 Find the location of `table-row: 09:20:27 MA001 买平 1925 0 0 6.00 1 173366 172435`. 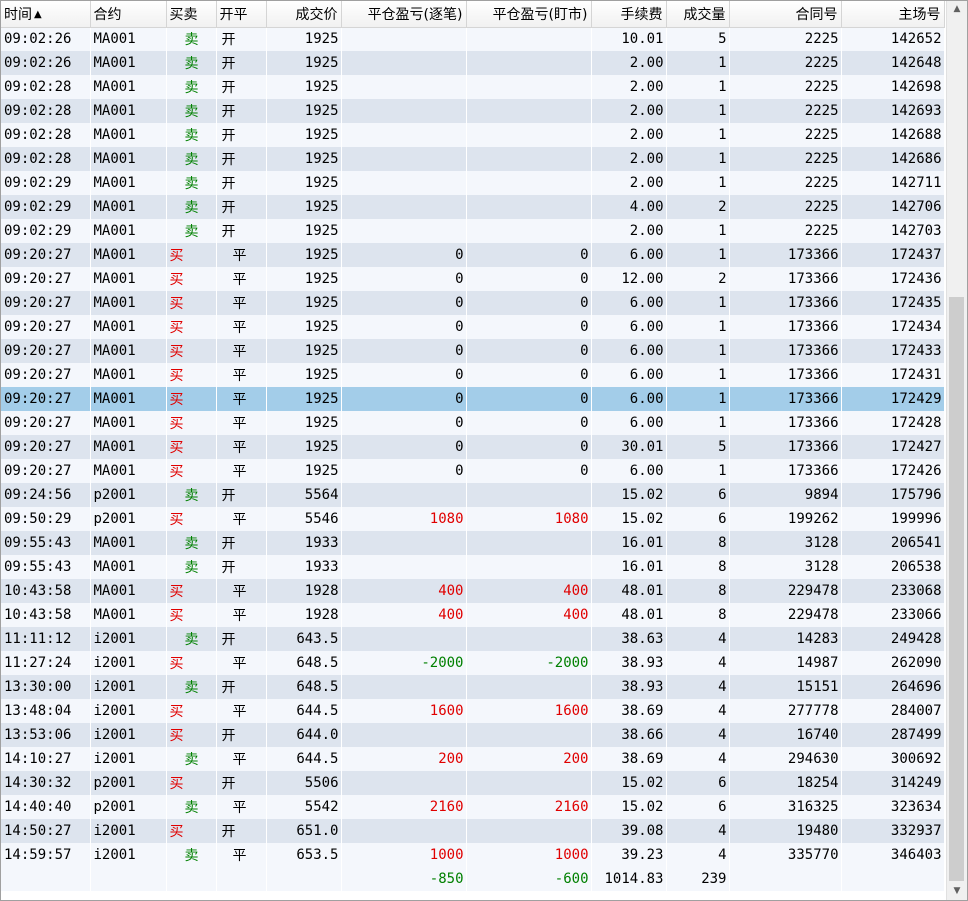

table-row: 09:20:27 MA001 买平 1925 0 0 6.00 1 173366 172435 is located at coordinates (473, 303).